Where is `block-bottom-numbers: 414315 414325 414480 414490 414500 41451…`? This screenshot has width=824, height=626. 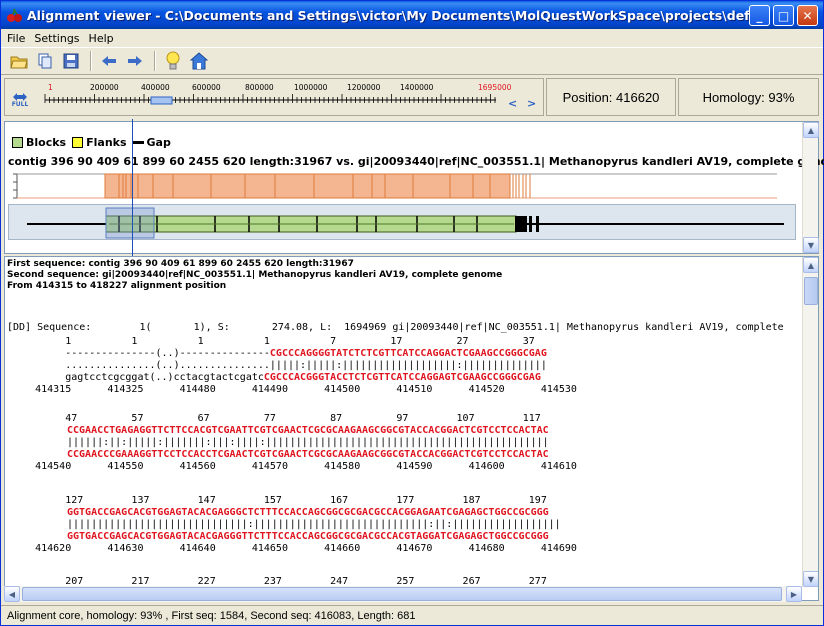 block-bottom-numbers: 414315 414325 414480 414490 414500 41451… is located at coordinates (291, 389).